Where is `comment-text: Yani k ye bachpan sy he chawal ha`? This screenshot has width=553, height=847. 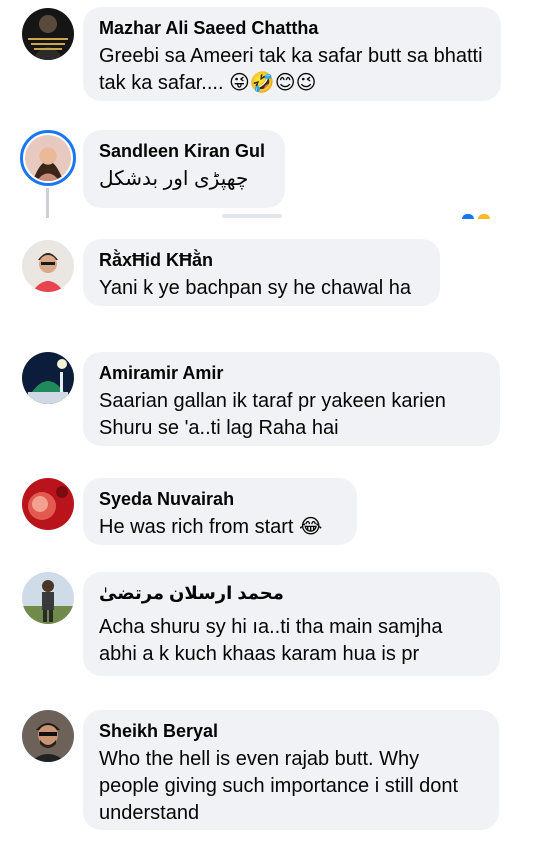
comment-text: Yani k ye bachpan sy he chawal ha is located at coordinates (255, 288).